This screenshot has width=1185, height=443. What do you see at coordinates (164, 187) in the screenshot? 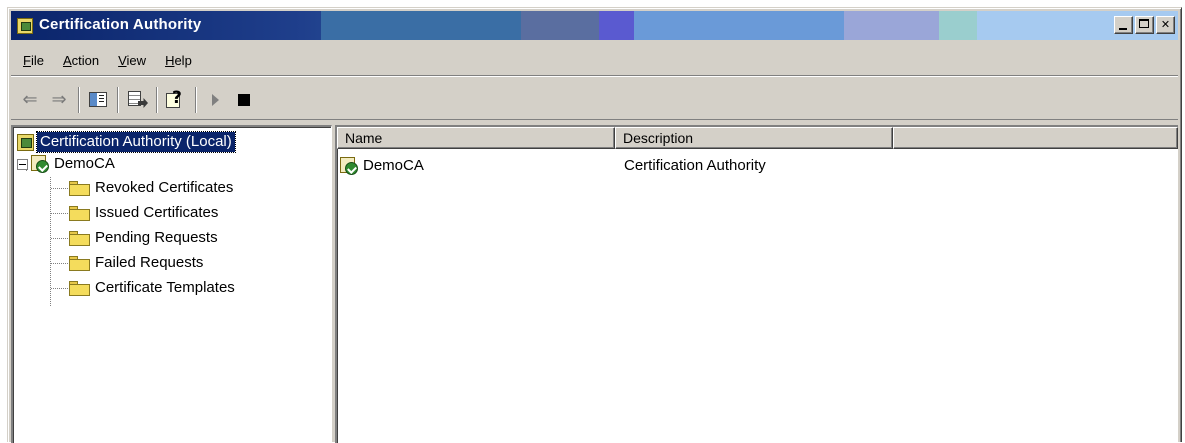
I see `tree-item-label: Revoked Certificates` at bounding box center [164, 187].